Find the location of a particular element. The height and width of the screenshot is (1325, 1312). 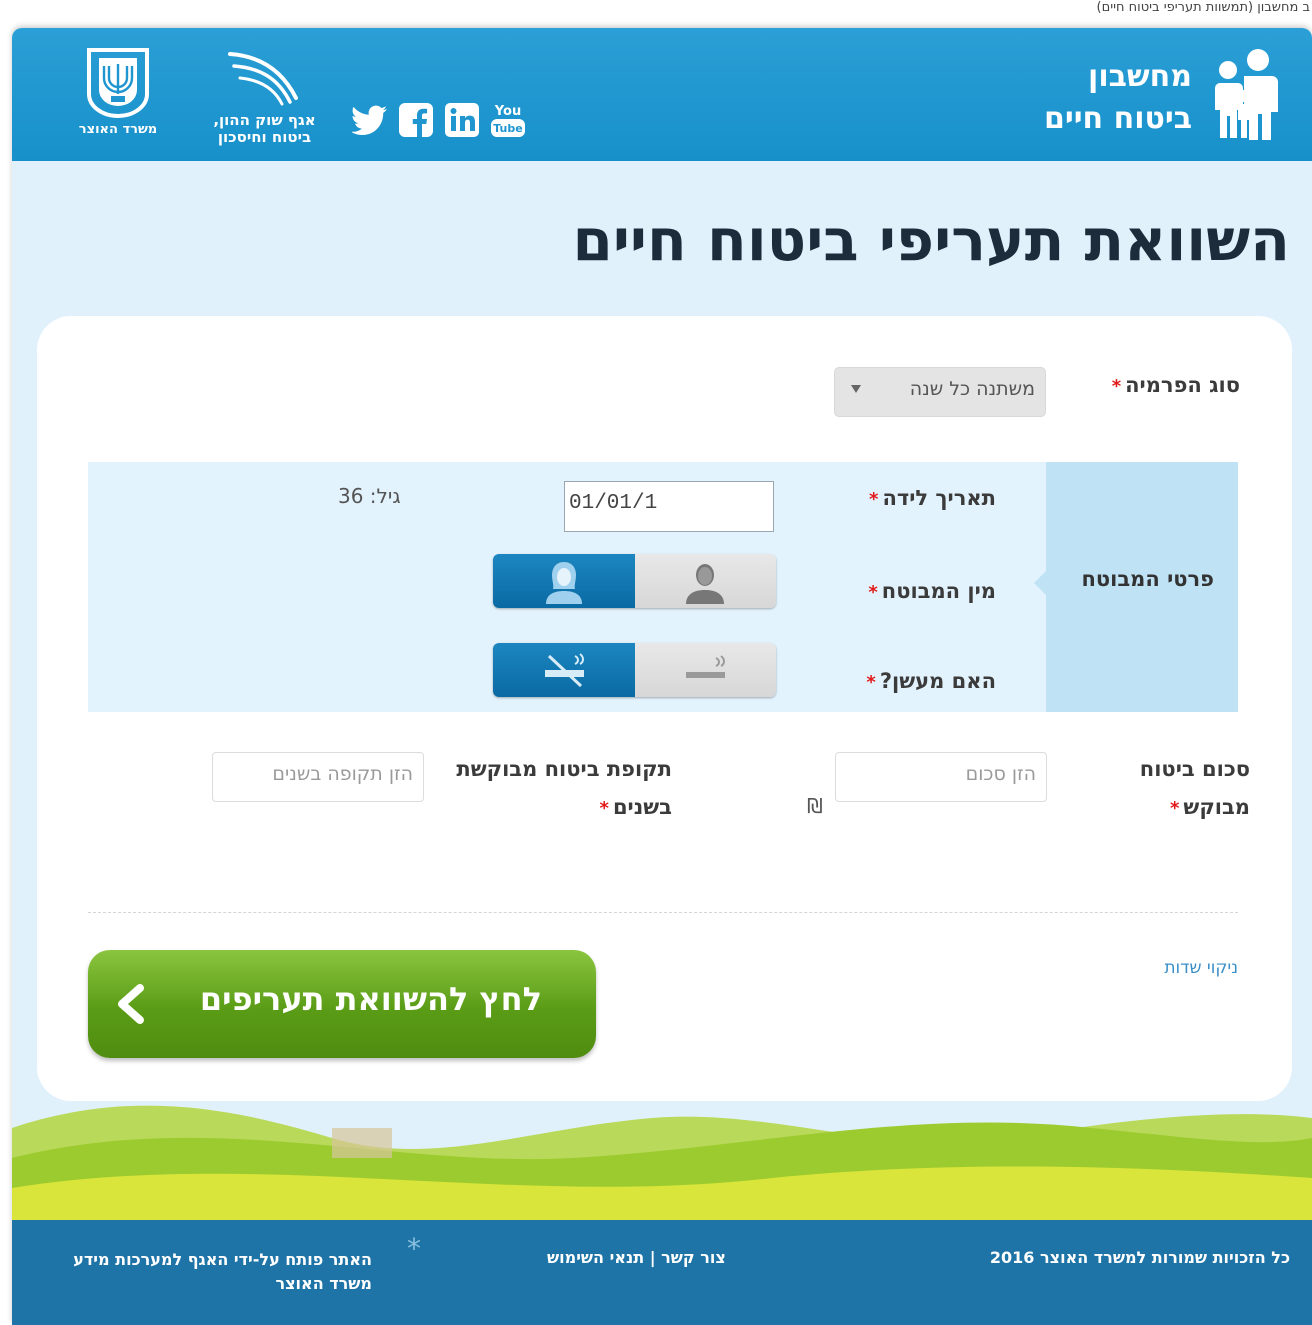

social-links: You Tube is located at coordinates (439, 120).